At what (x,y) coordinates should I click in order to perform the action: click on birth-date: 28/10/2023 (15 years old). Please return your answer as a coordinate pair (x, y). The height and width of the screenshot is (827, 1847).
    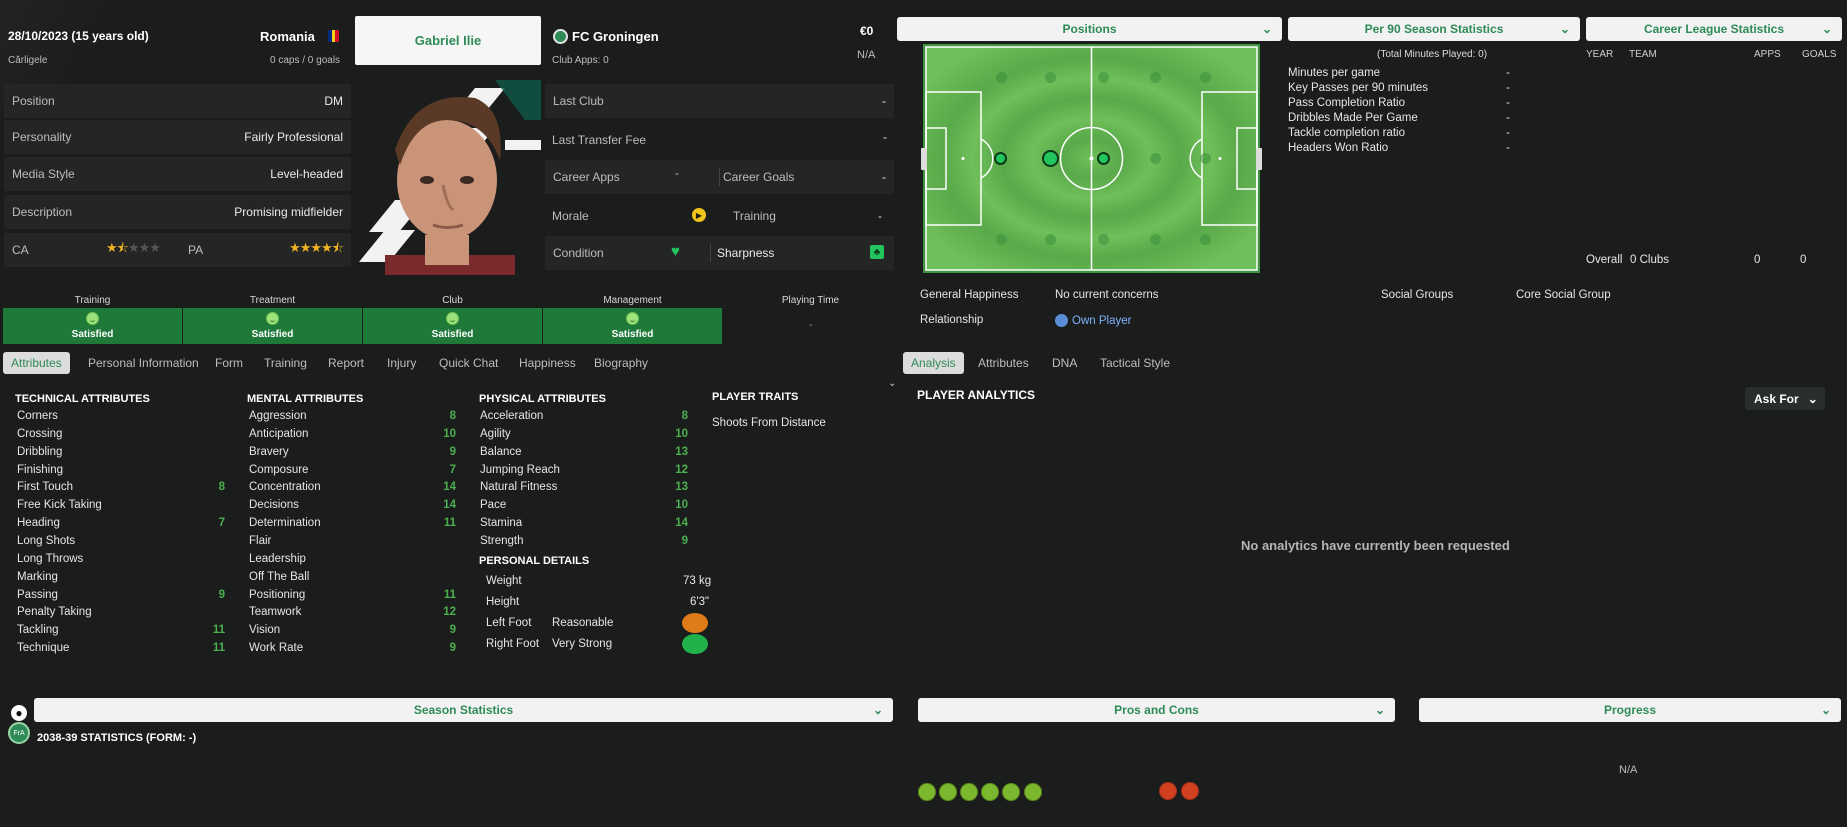
    Looking at the image, I should click on (78, 36).